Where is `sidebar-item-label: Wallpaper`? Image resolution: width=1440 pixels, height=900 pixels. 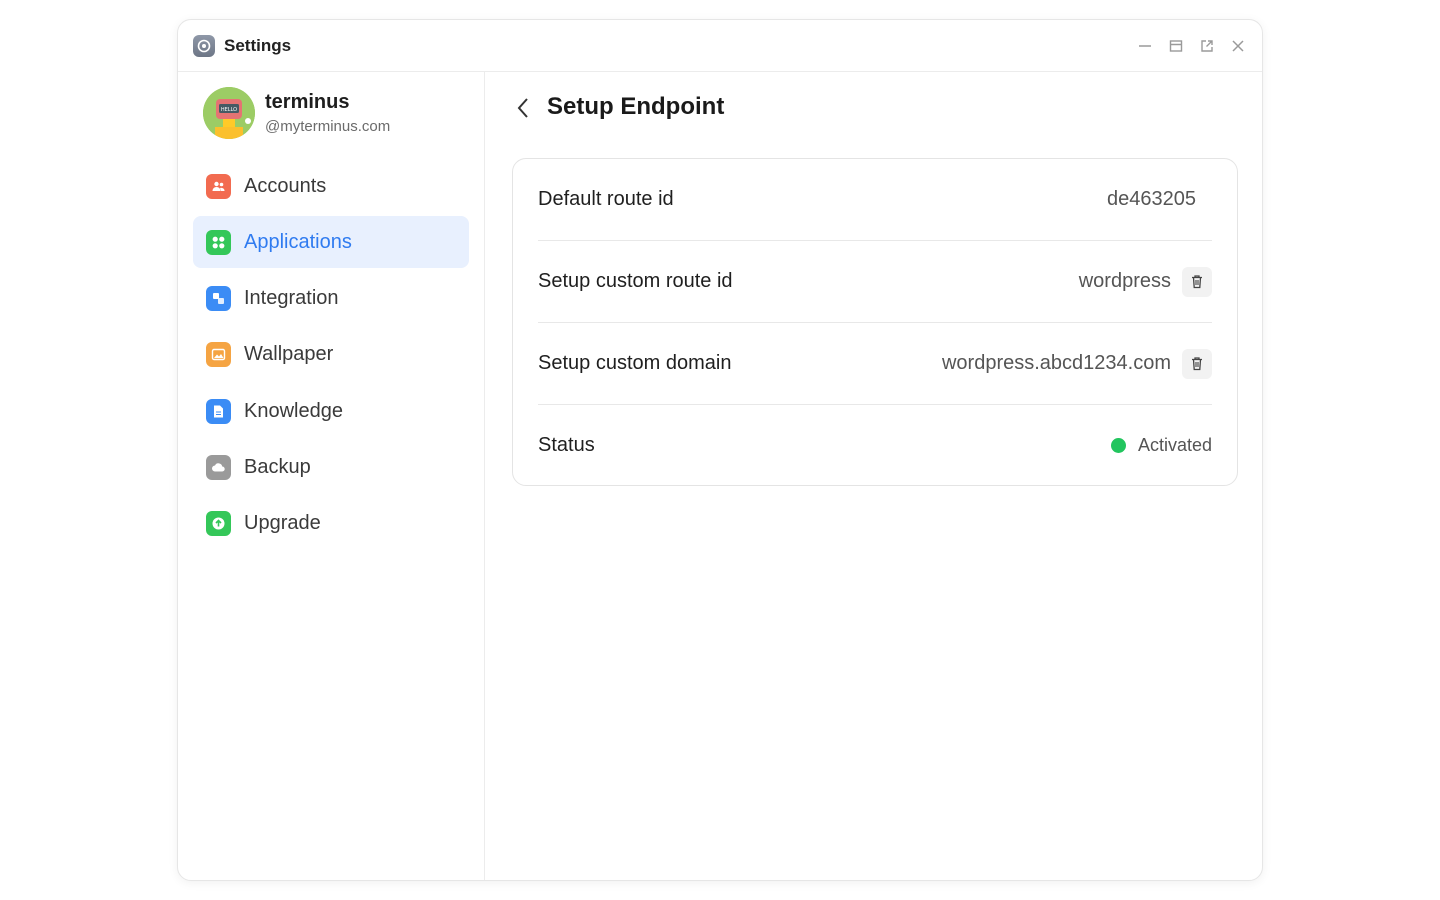
sidebar-item-label: Wallpaper is located at coordinates (289, 354).